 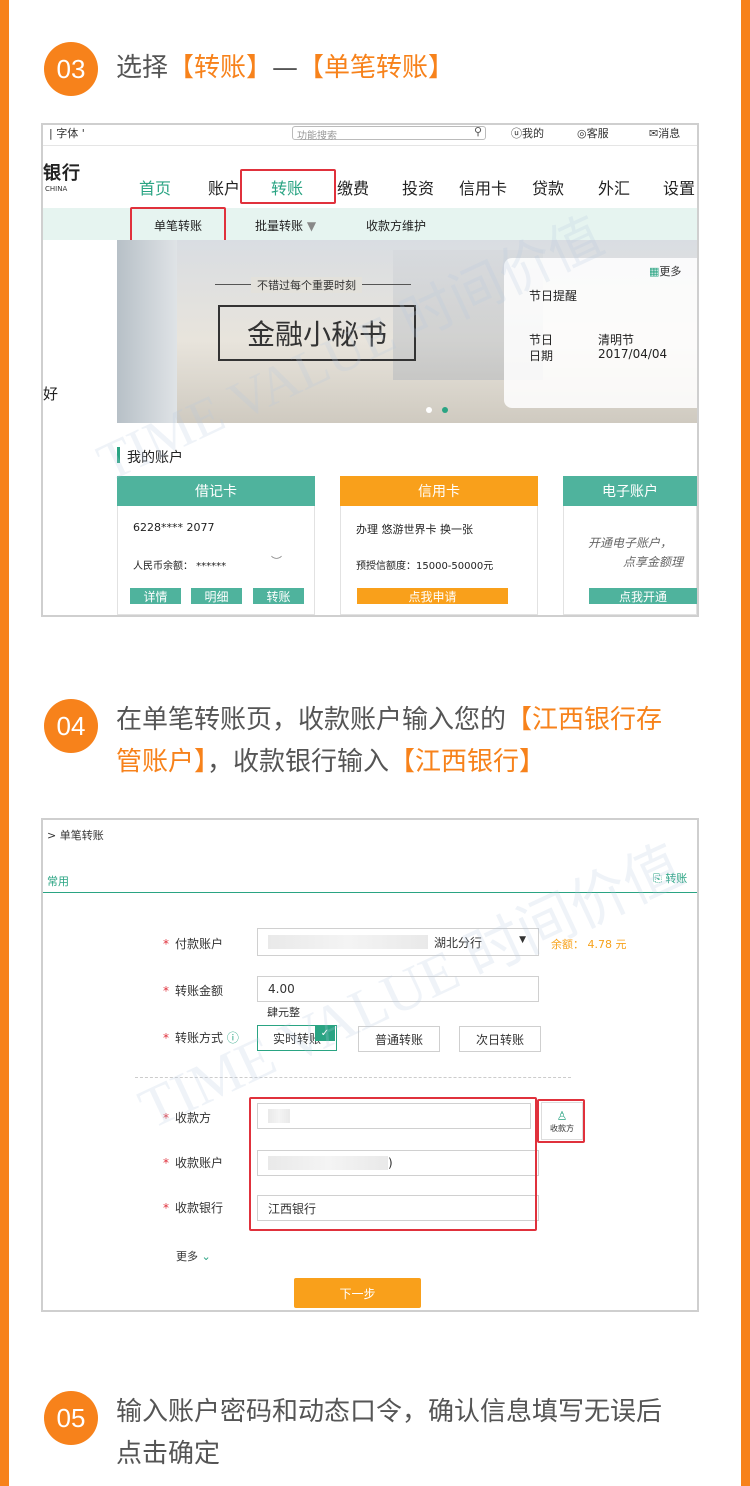 What do you see at coordinates (216, 596) in the screenshot?
I see `debit-statement-button: 明细` at bounding box center [216, 596].